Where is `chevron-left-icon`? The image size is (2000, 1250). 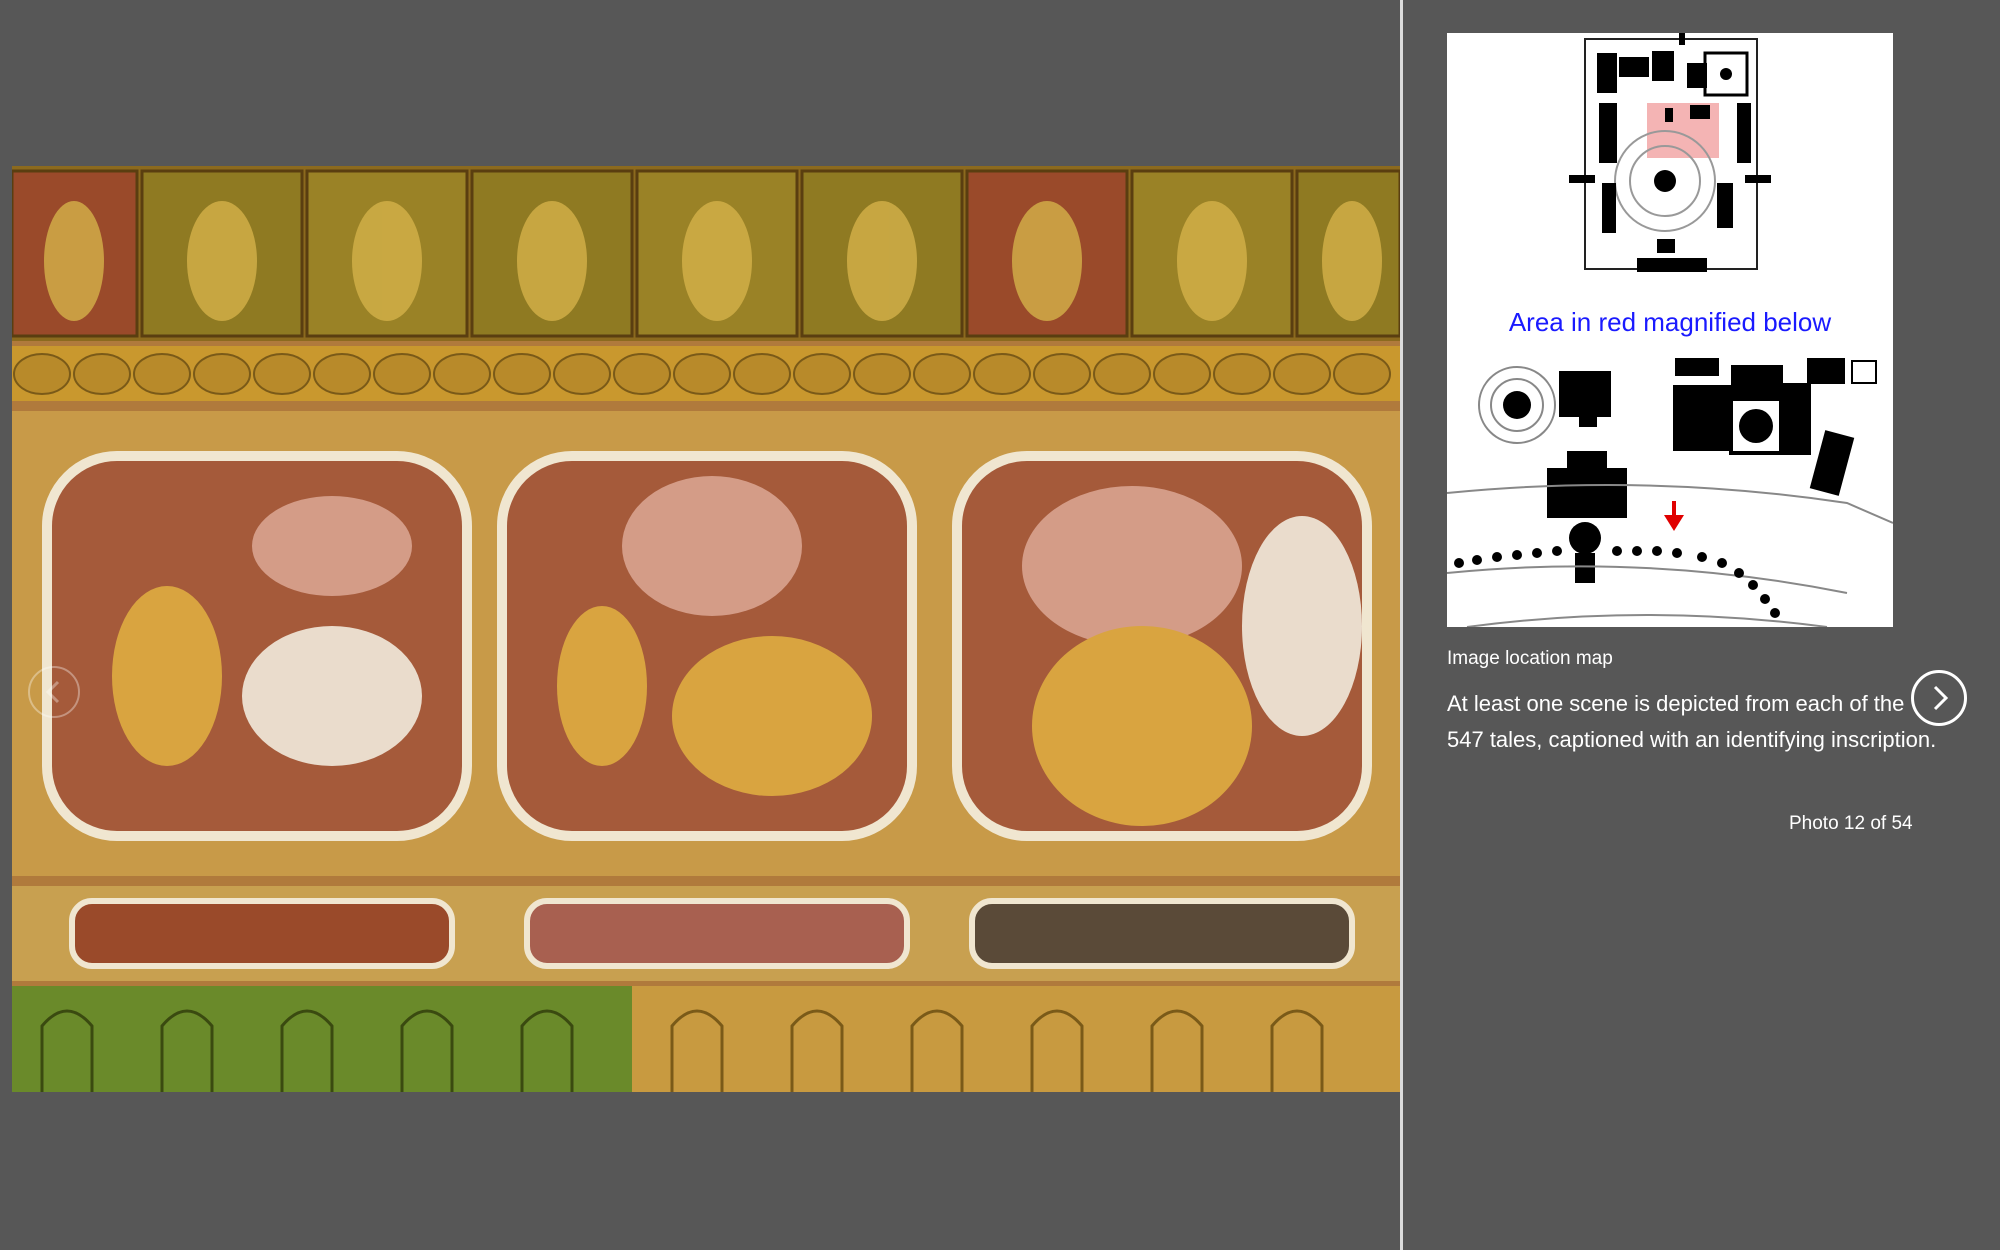 chevron-left-icon is located at coordinates (52, 692).